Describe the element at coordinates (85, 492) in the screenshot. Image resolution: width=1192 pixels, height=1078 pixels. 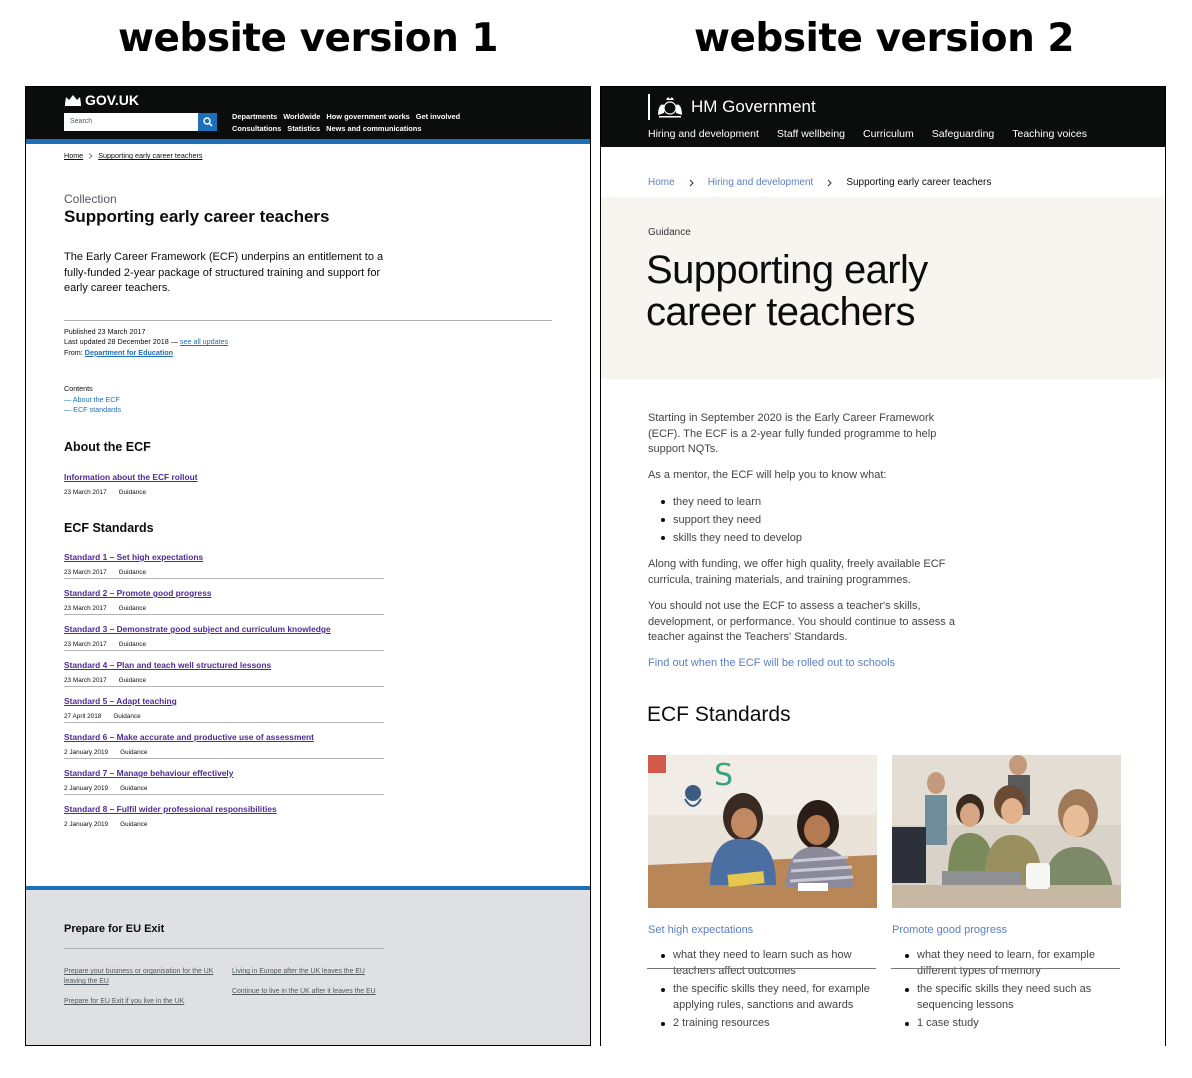
I see `document-date: 23 March 2017` at that location.